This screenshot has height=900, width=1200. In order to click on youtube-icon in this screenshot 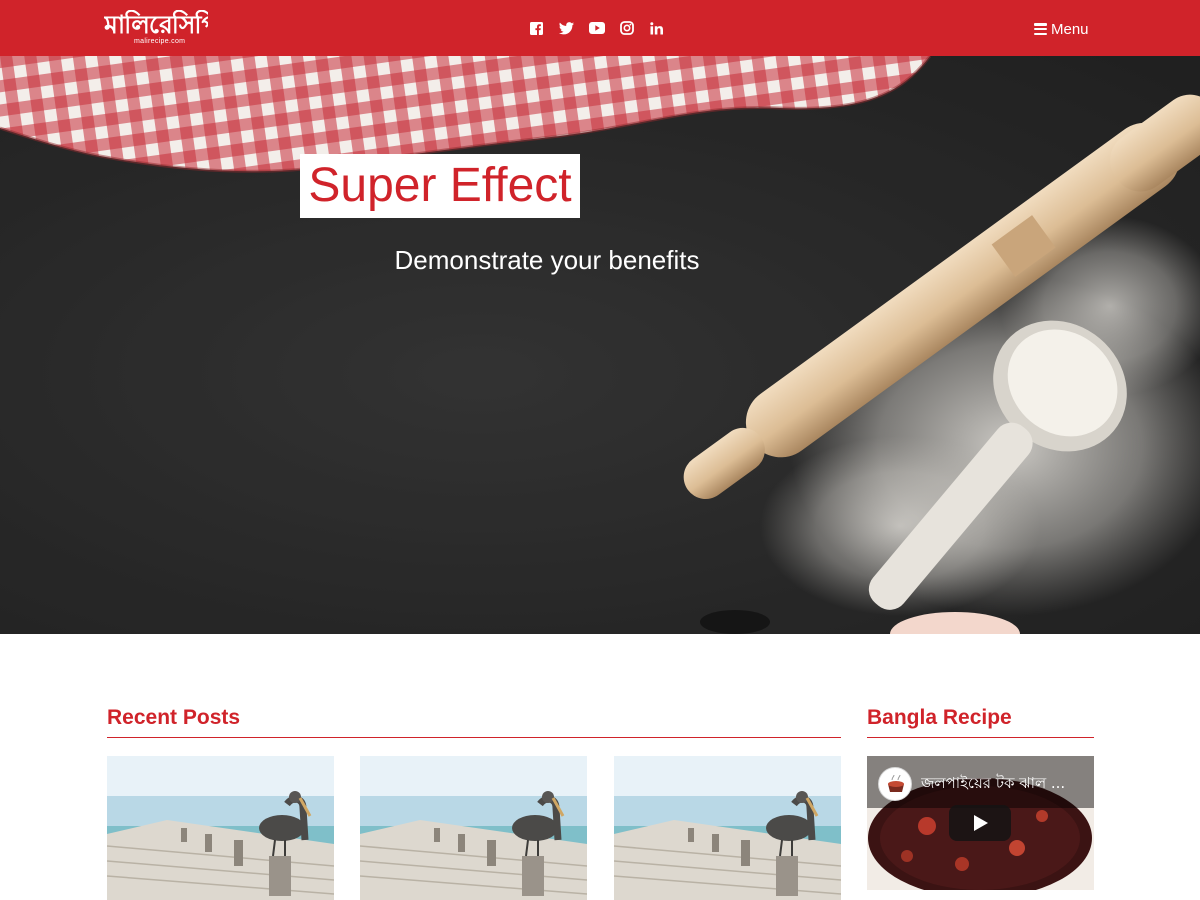, I will do `click(596, 28)`.